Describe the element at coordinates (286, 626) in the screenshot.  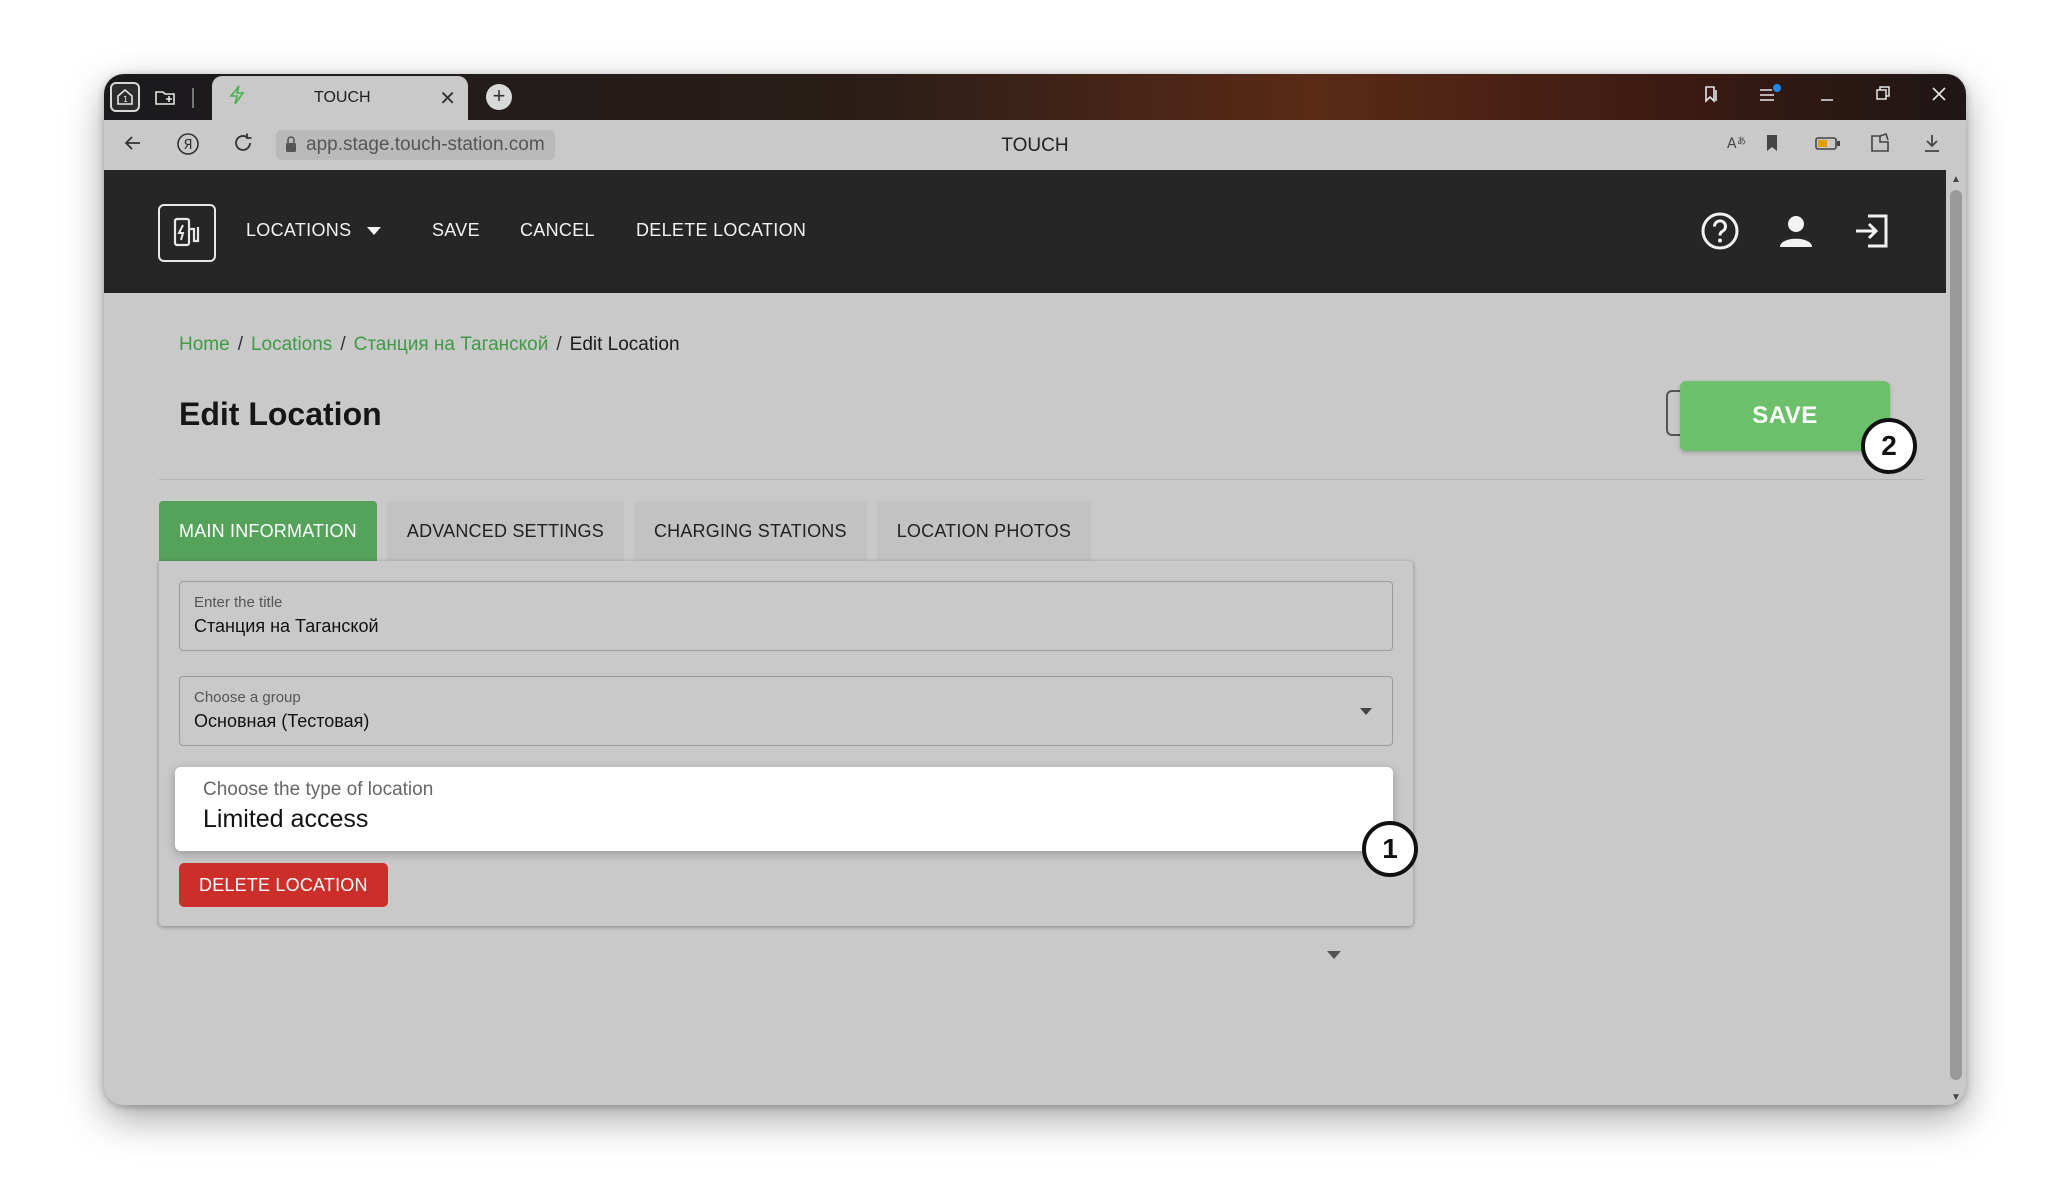
I see `title-input-value: Станция на Таганской` at that location.